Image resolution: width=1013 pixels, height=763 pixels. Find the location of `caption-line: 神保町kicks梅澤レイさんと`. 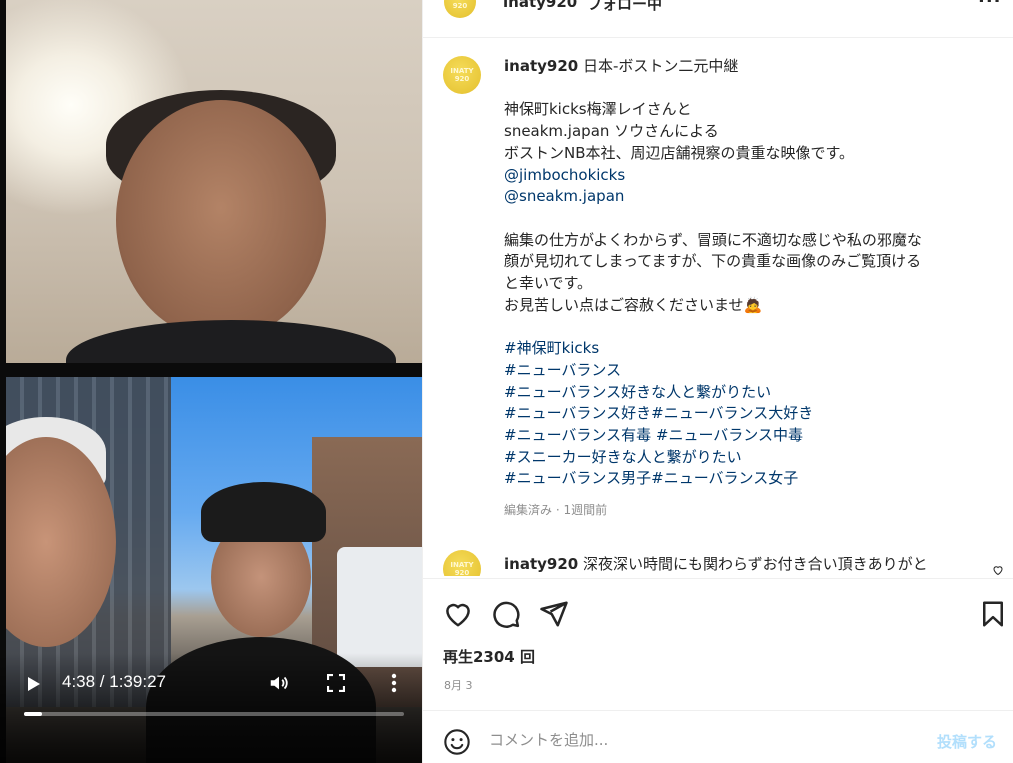

caption-line: 神保町kicks梅澤レイさんと is located at coordinates (598, 109).